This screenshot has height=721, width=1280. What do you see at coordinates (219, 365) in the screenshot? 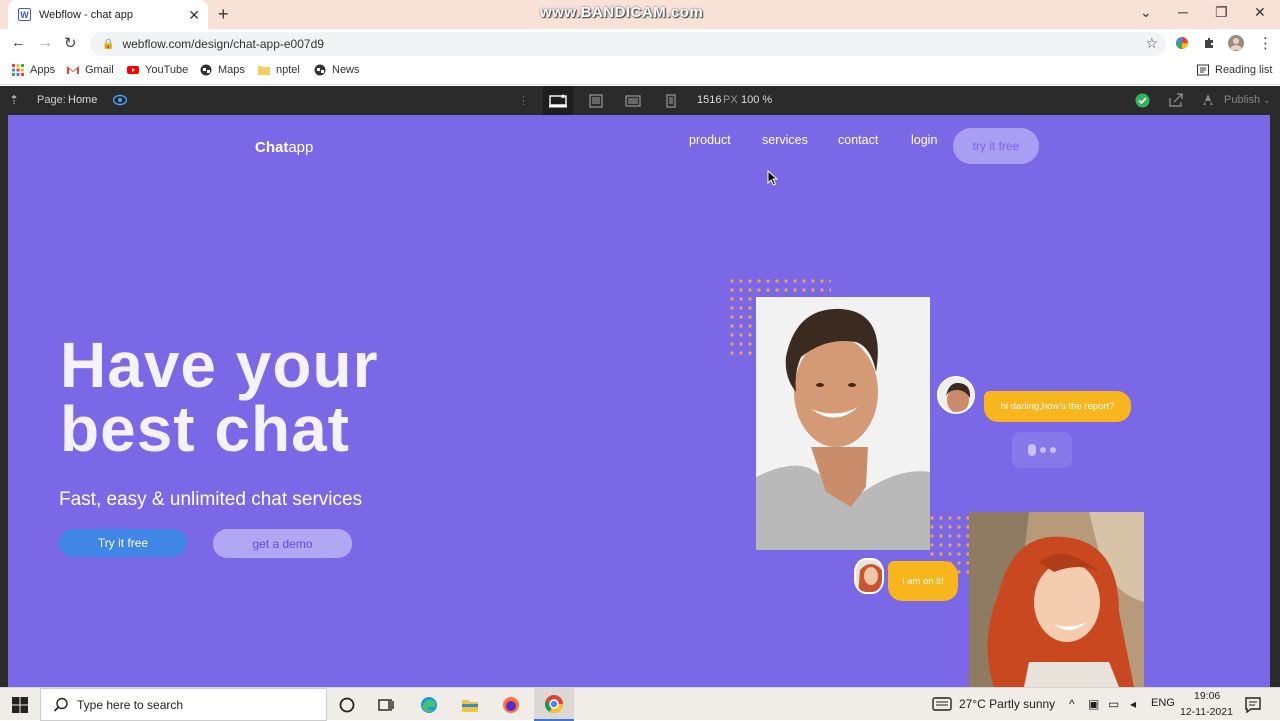
I see `hero-title-line: Have your` at bounding box center [219, 365].